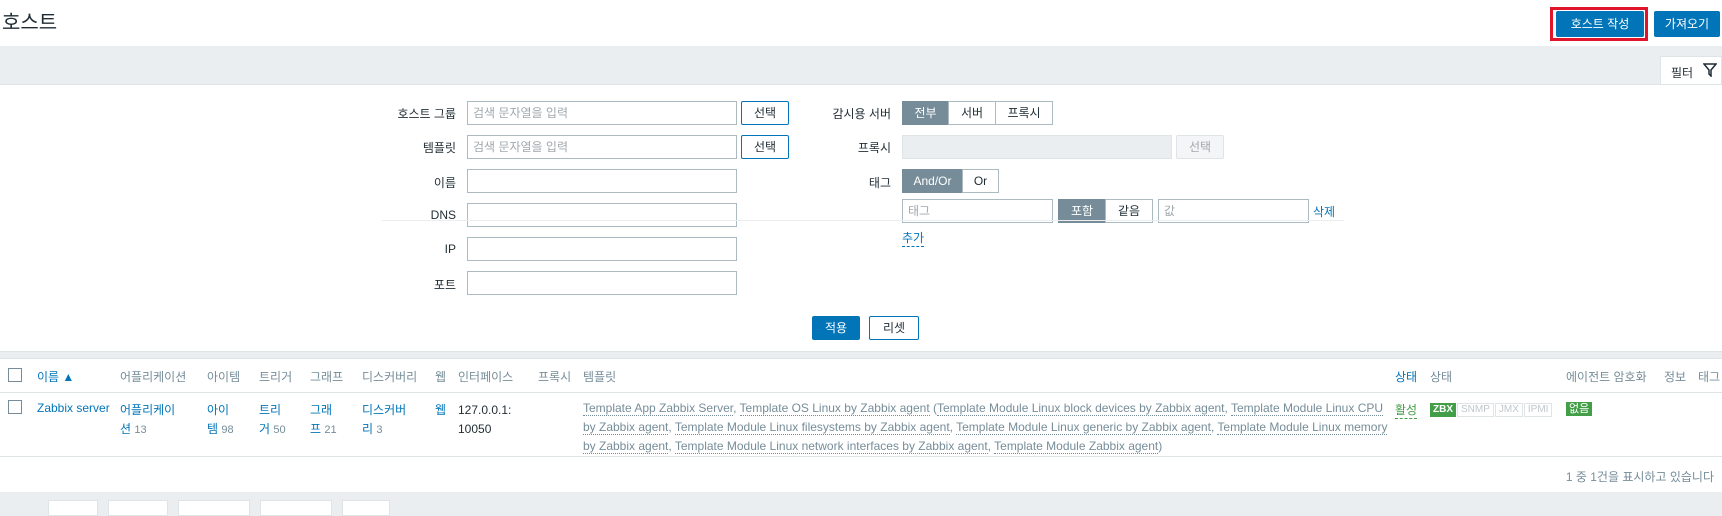  I want to click on page-title: 호스트, so click(30, 23).